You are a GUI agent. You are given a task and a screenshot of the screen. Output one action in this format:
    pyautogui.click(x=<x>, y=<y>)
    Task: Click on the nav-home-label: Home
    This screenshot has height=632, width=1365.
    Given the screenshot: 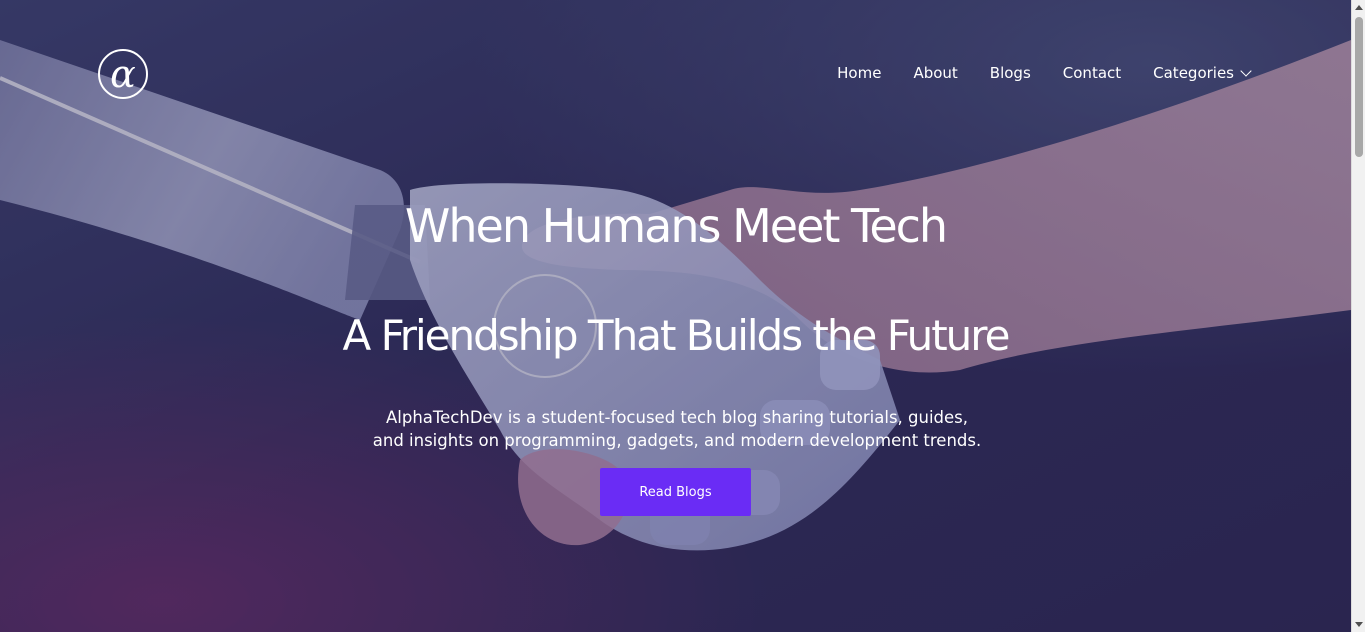 What is the action you would take?
    pyautogui.click(x=859, y=73)
    